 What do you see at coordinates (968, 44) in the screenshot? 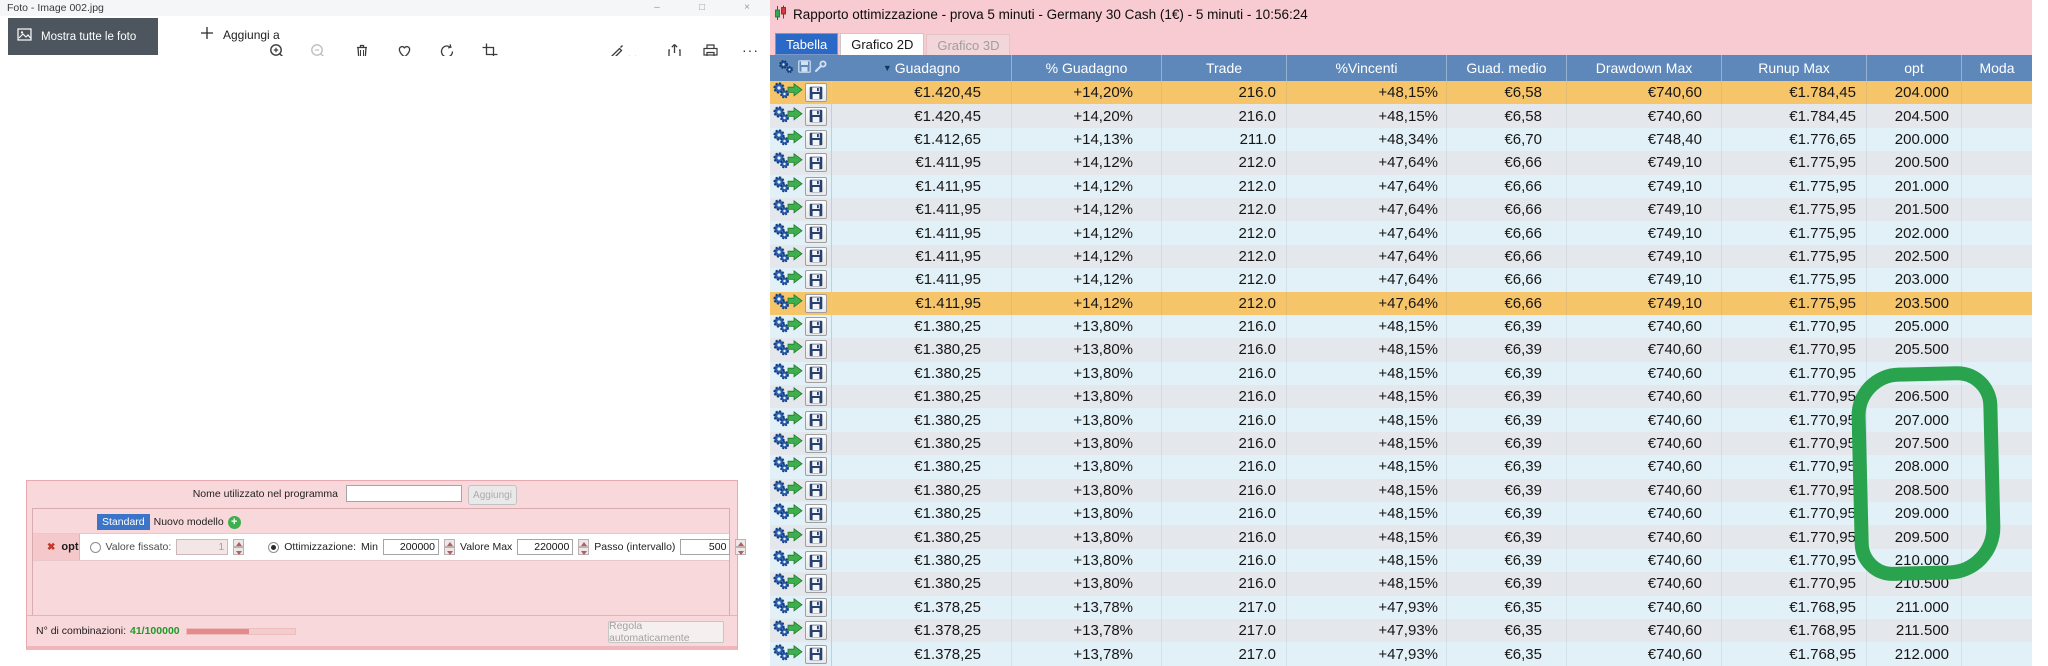
I see `tab-grafico-3d: Grafico 3D` at bounding box center [968, 44].